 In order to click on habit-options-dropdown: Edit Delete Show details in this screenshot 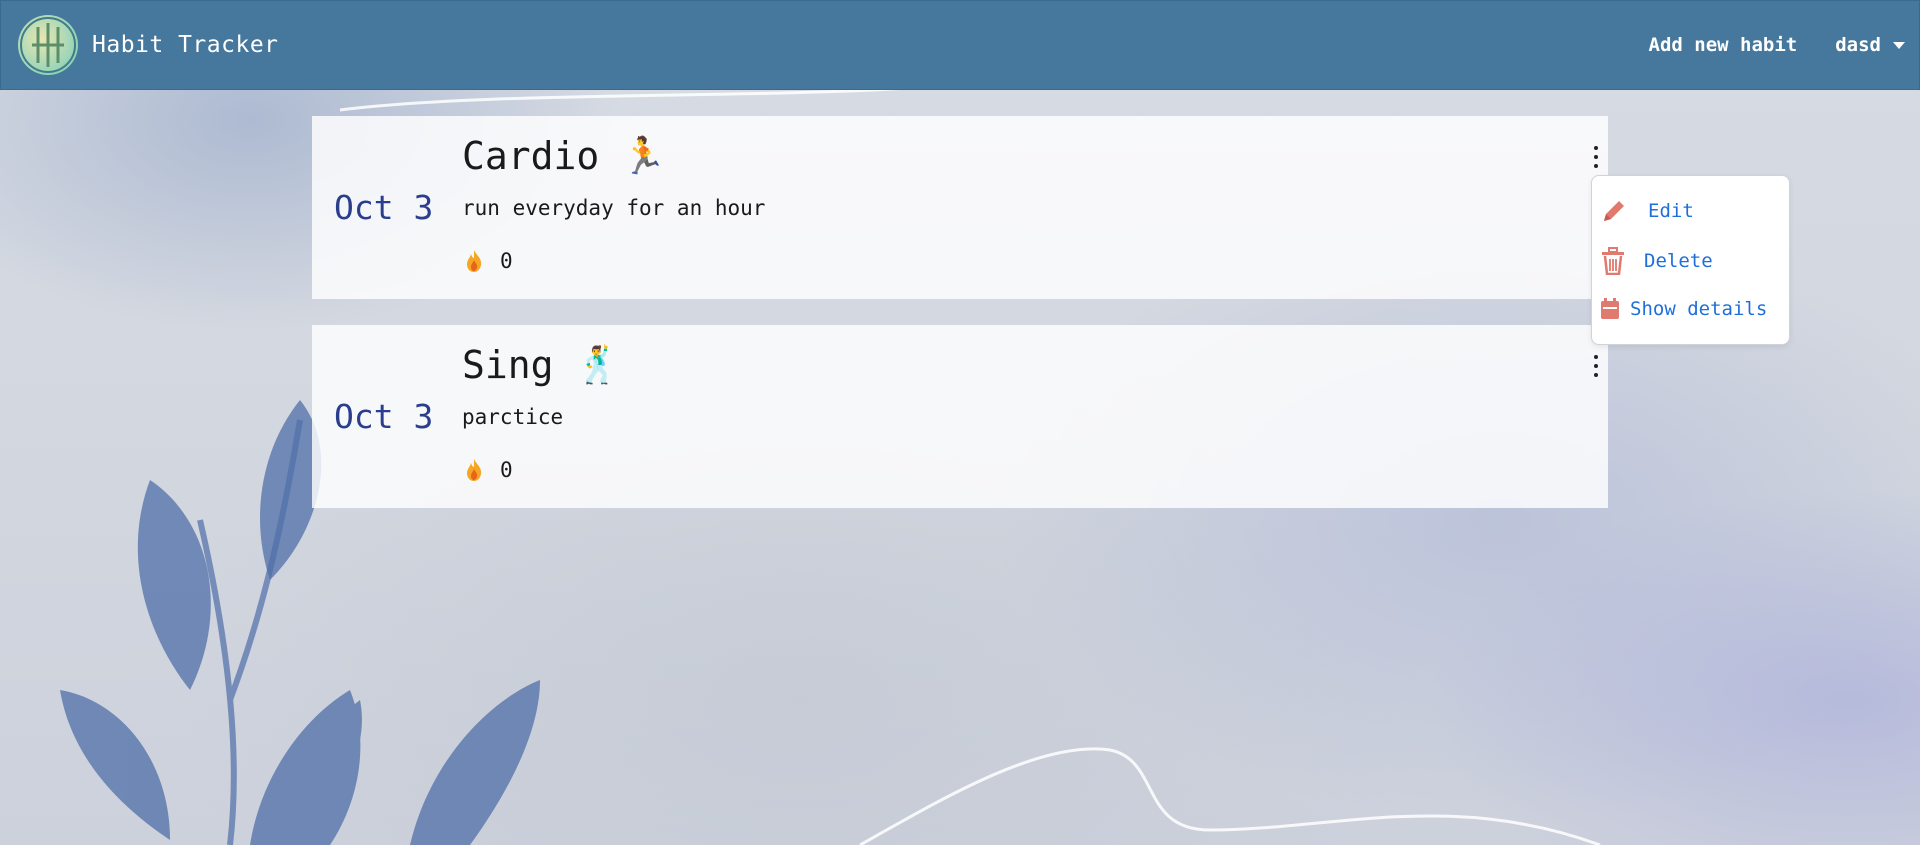, I will do `click(1690, 260)`.